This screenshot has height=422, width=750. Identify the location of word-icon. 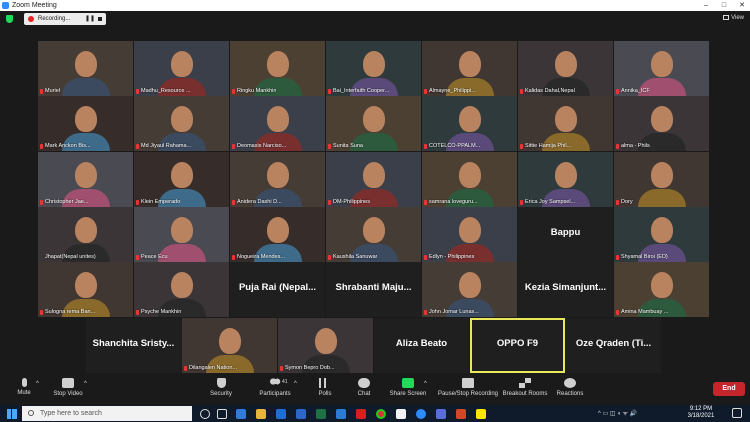
(301, 414).